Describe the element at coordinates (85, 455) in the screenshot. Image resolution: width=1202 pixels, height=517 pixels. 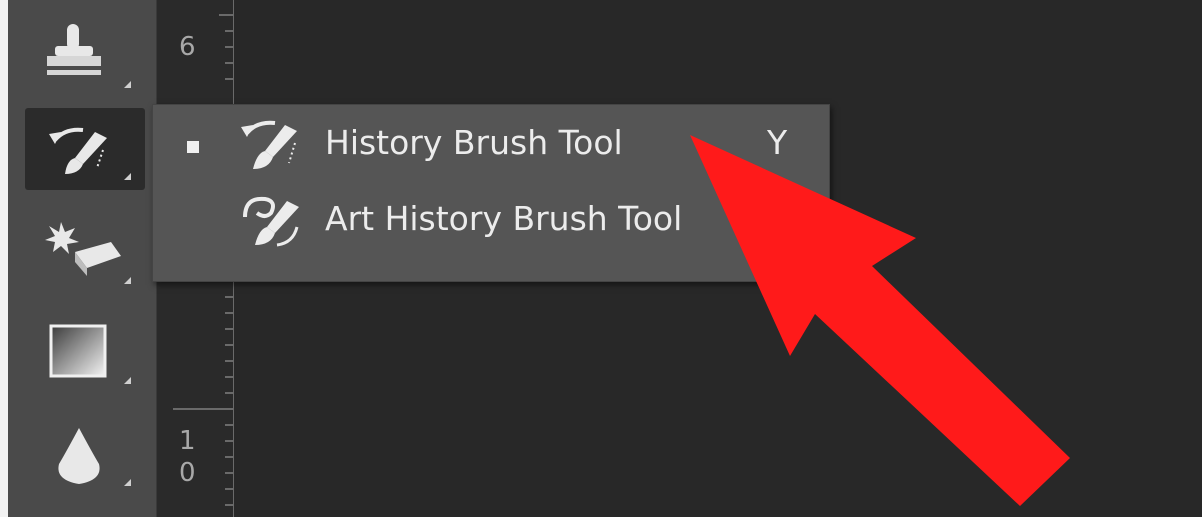
I see `blur-tool` at that location.